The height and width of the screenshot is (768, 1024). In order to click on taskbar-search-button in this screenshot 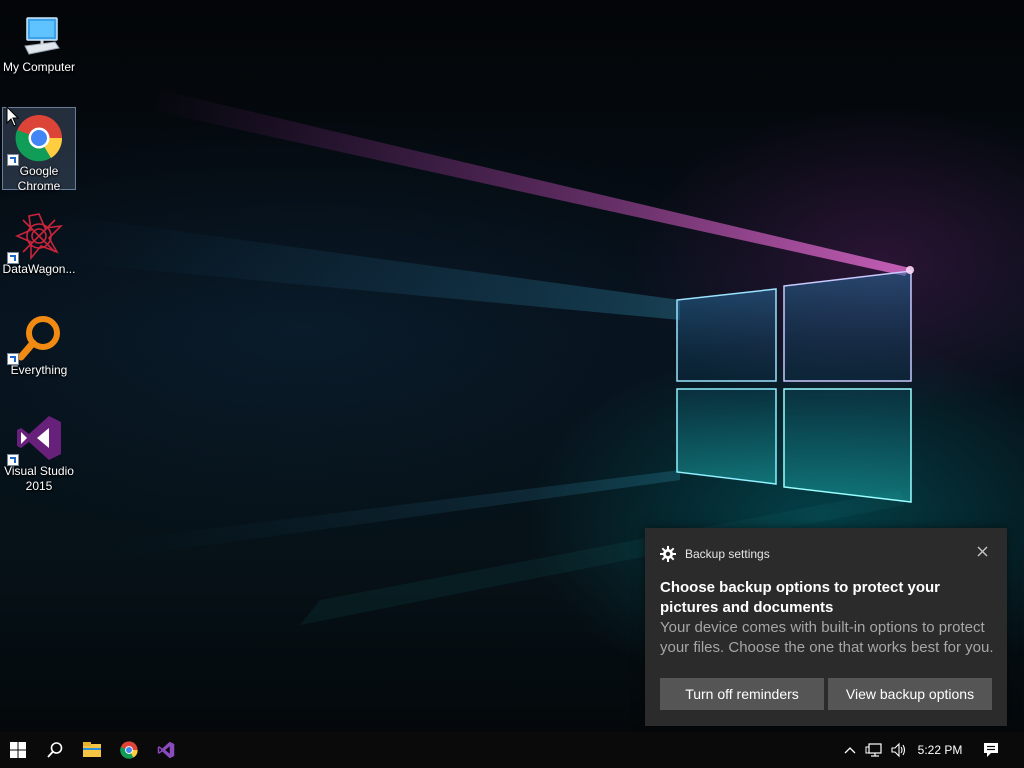, I will do `click(55, 750)`.